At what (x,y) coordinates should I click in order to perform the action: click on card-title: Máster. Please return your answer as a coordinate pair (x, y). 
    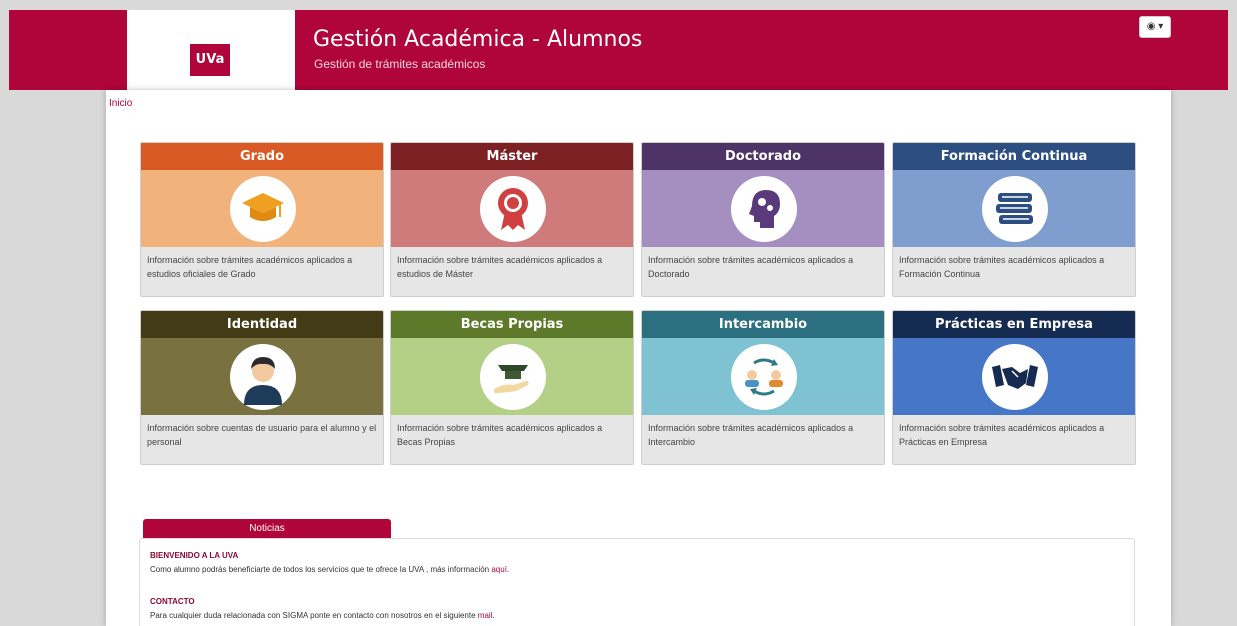
    Looking at the image, I should click on (512, 156).